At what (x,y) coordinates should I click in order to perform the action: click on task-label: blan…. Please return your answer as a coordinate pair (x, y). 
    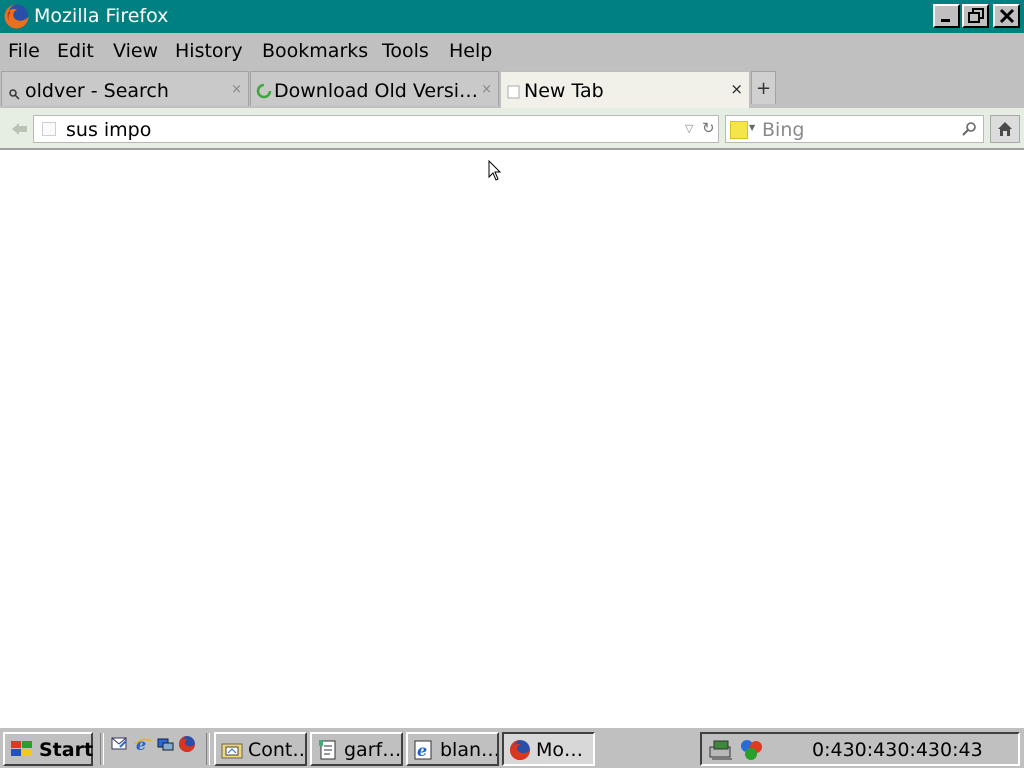
    Looking at the image, I should click on (469, 750).